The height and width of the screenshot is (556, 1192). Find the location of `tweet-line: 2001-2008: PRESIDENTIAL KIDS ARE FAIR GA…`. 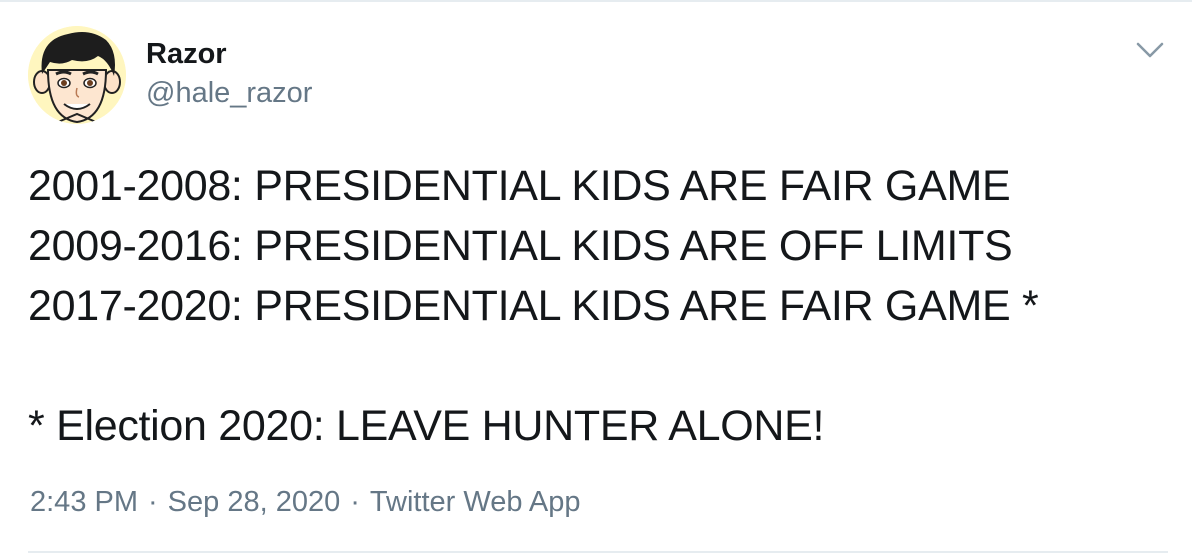

tweet-line: 2001-2008: PRESIDENTIAL KIDS ARE FAIR GA… is located at coordinates (519, 186).